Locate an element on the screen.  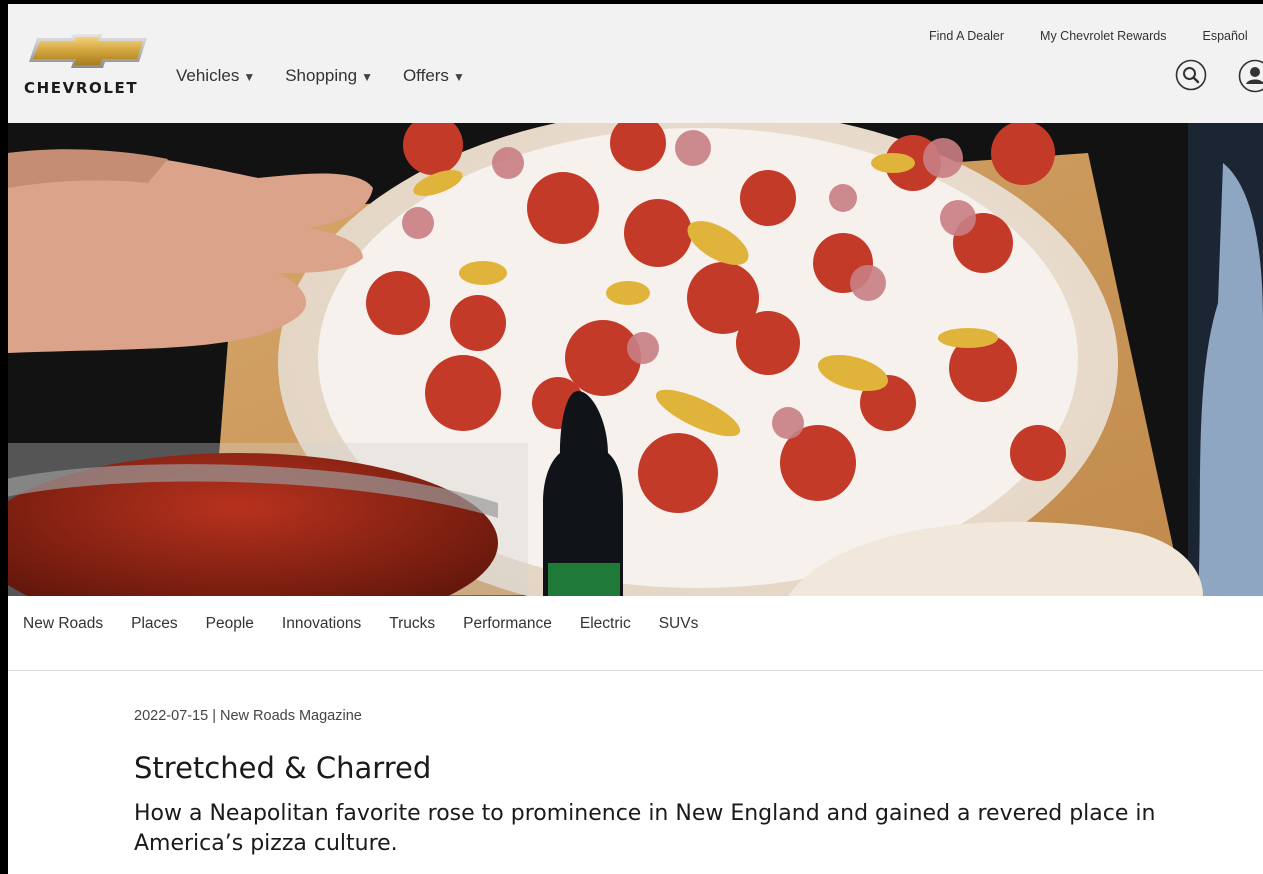
nav-vehicles: Vehicles ▼ is located at coordinates (215, 76).